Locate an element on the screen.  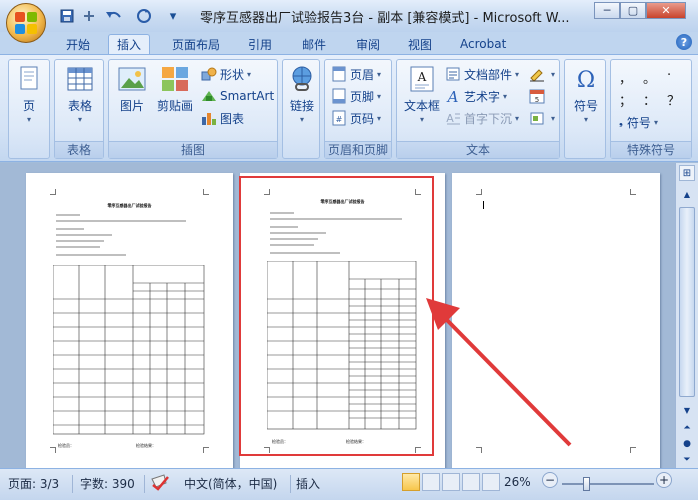
browse-object-icon: ● is located at coordinates (687, 444).